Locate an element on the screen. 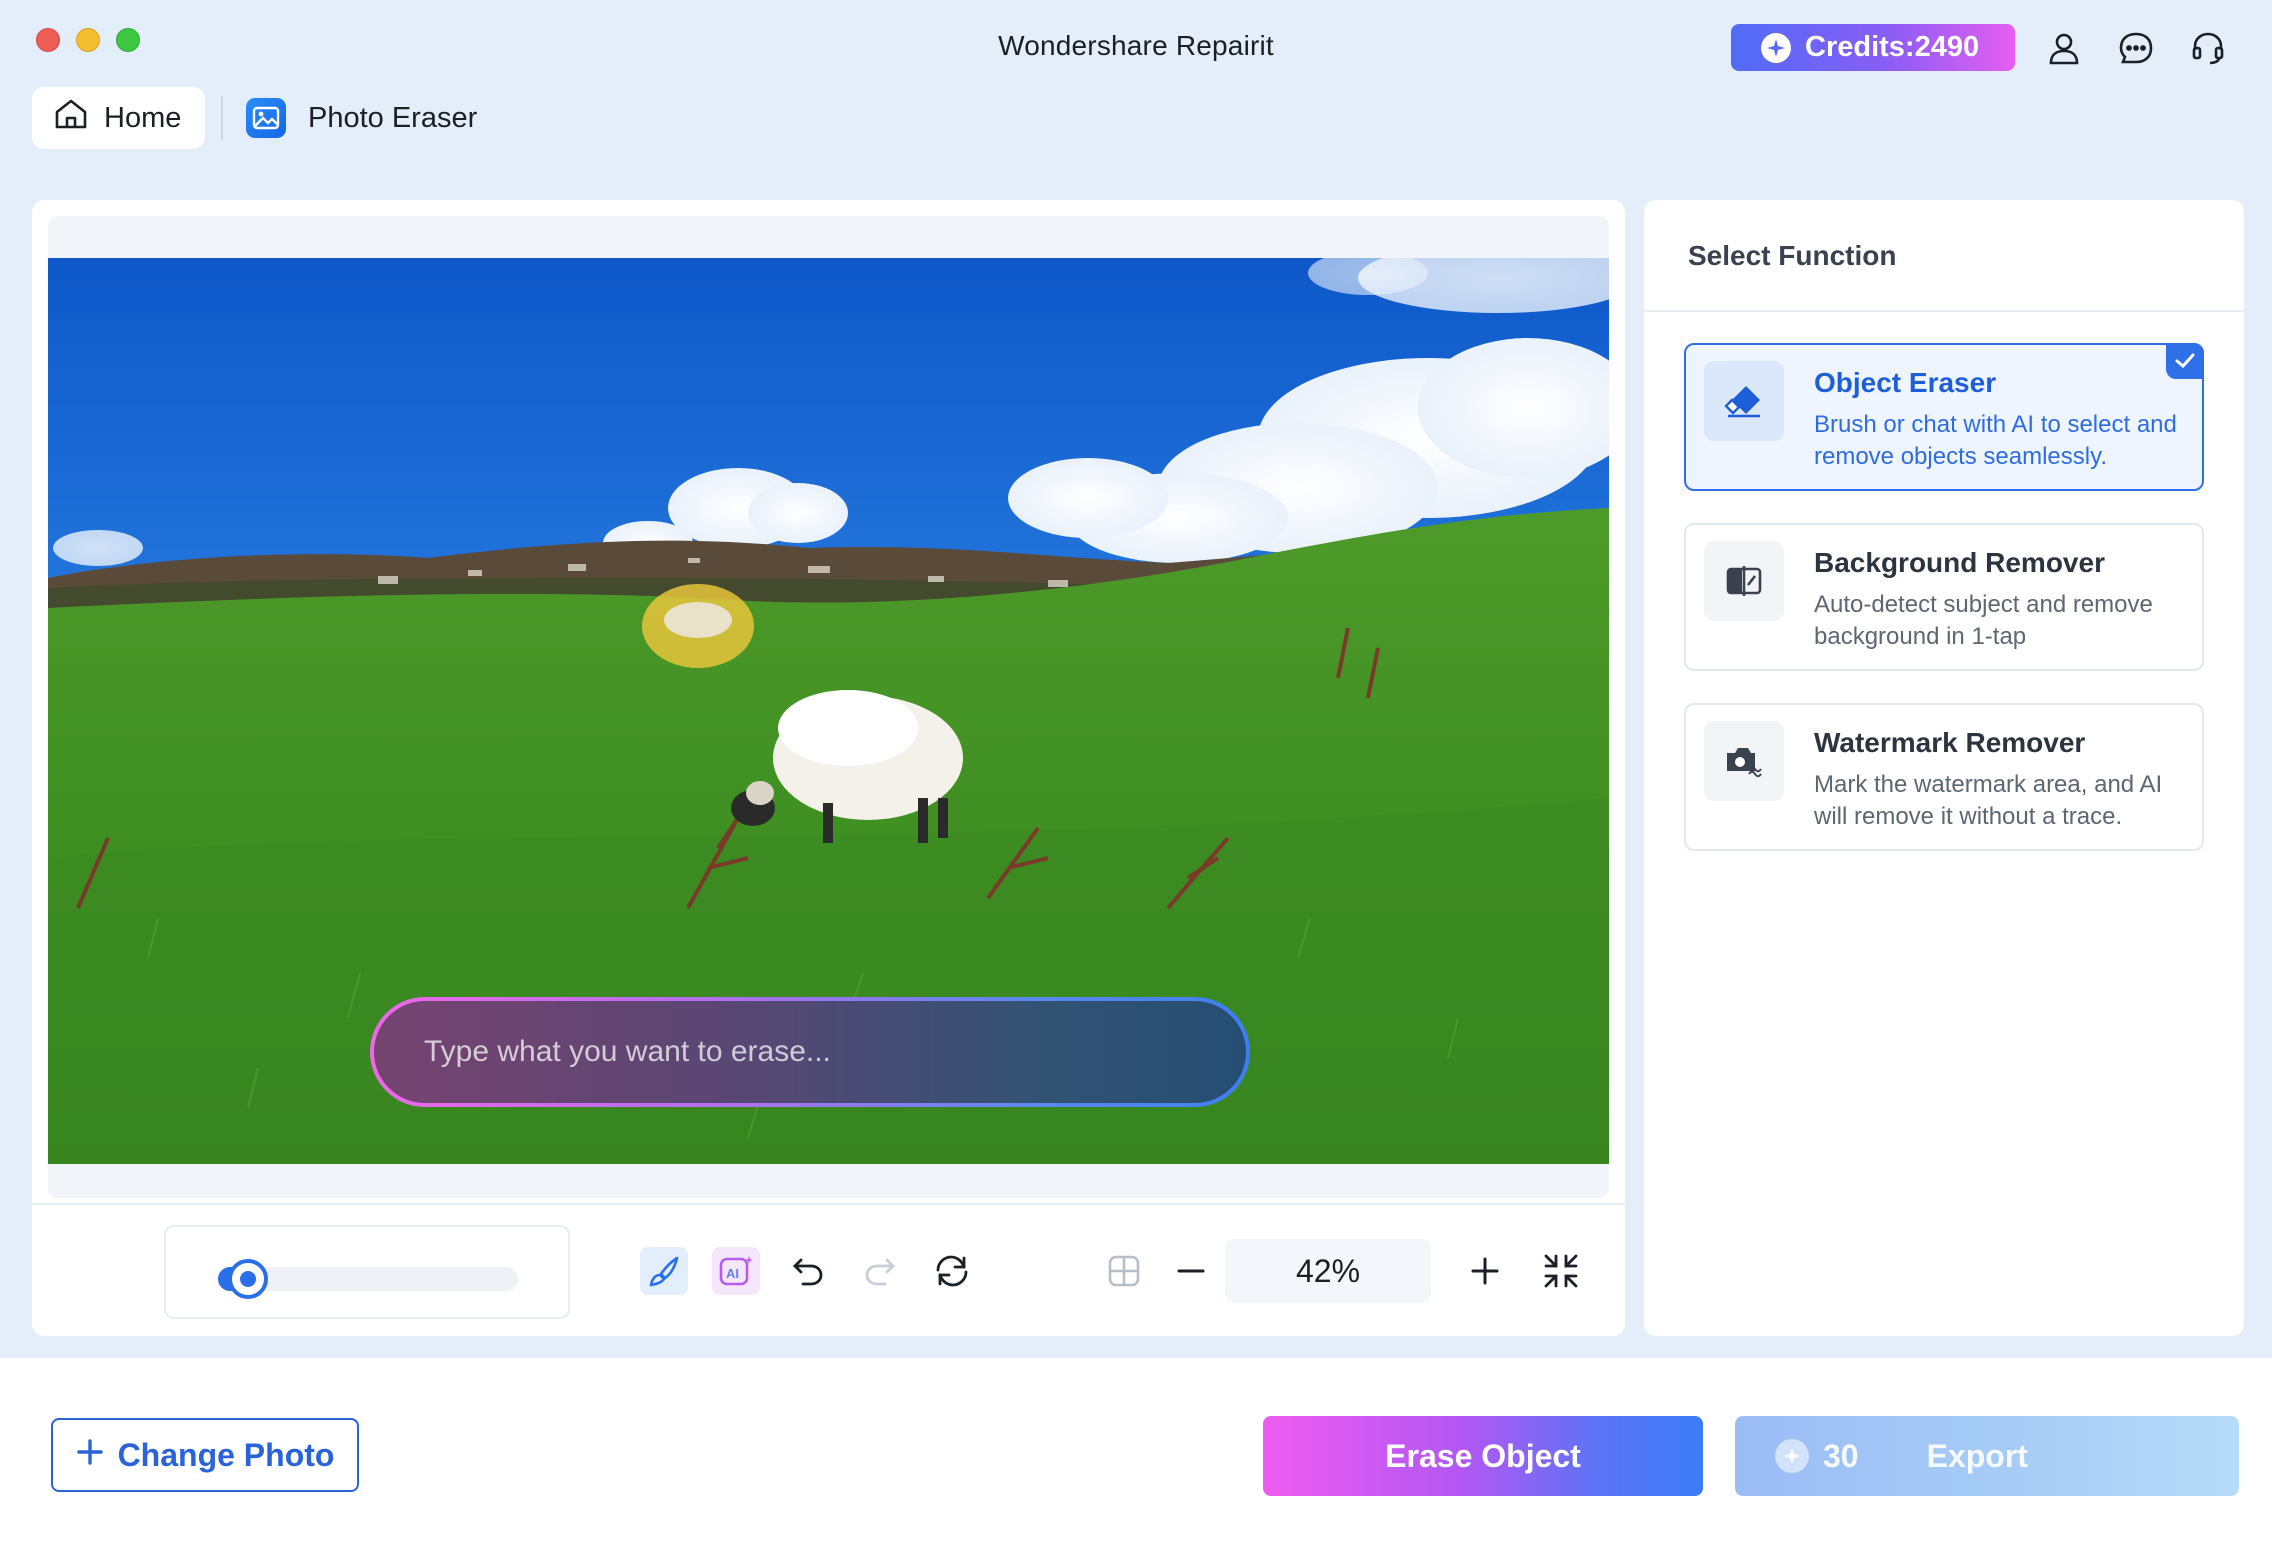 This screenshot has width=2272, height=1552. change-photo-label: Change Photo is located at coordinates (226, 1454).